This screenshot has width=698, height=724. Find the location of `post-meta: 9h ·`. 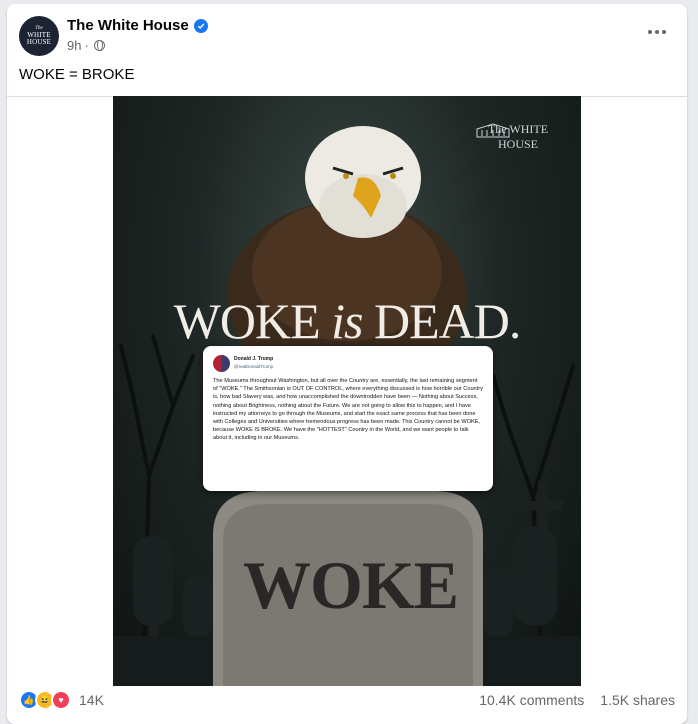

post-meta: 9h · is located at coordinates (86, 45).